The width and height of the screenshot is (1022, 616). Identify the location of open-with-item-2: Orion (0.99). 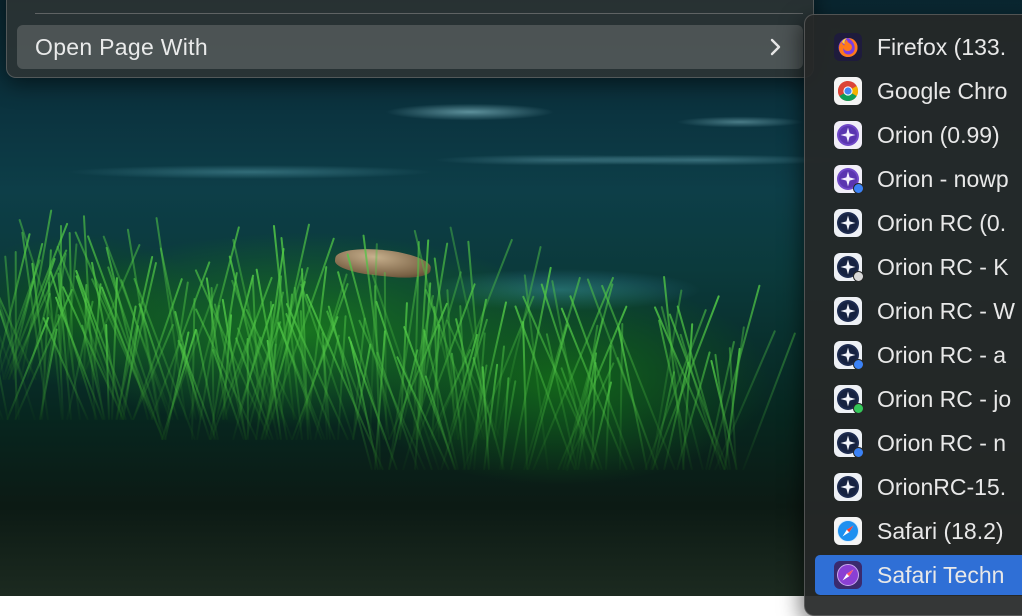
(918, 135).